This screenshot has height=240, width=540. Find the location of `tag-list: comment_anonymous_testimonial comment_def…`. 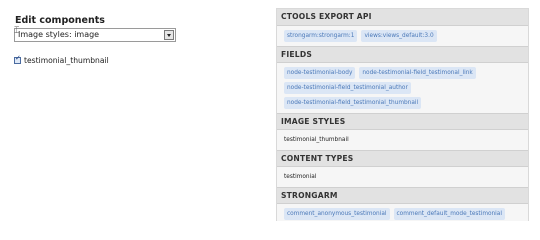

tag-list: comment_anonymous_testimonial comment_def… is located at coordinates (404, 214).